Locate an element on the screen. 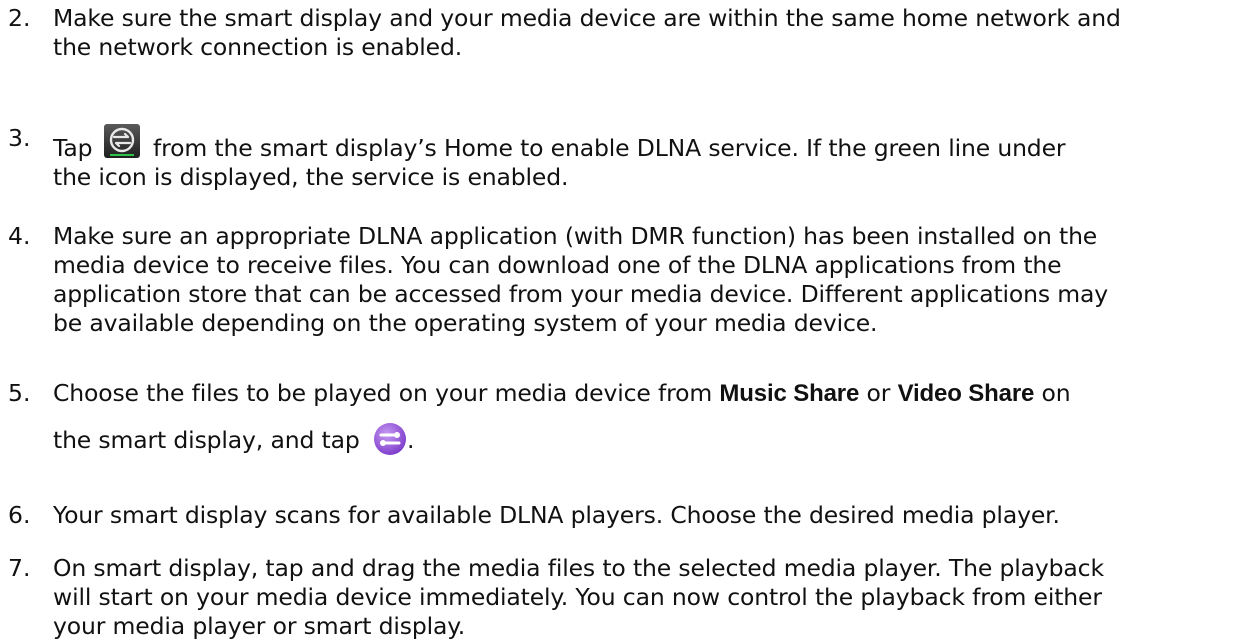 This screenshot has height=644, width=1245. music-share-label: Music Share is located at coordinates (789, 393).